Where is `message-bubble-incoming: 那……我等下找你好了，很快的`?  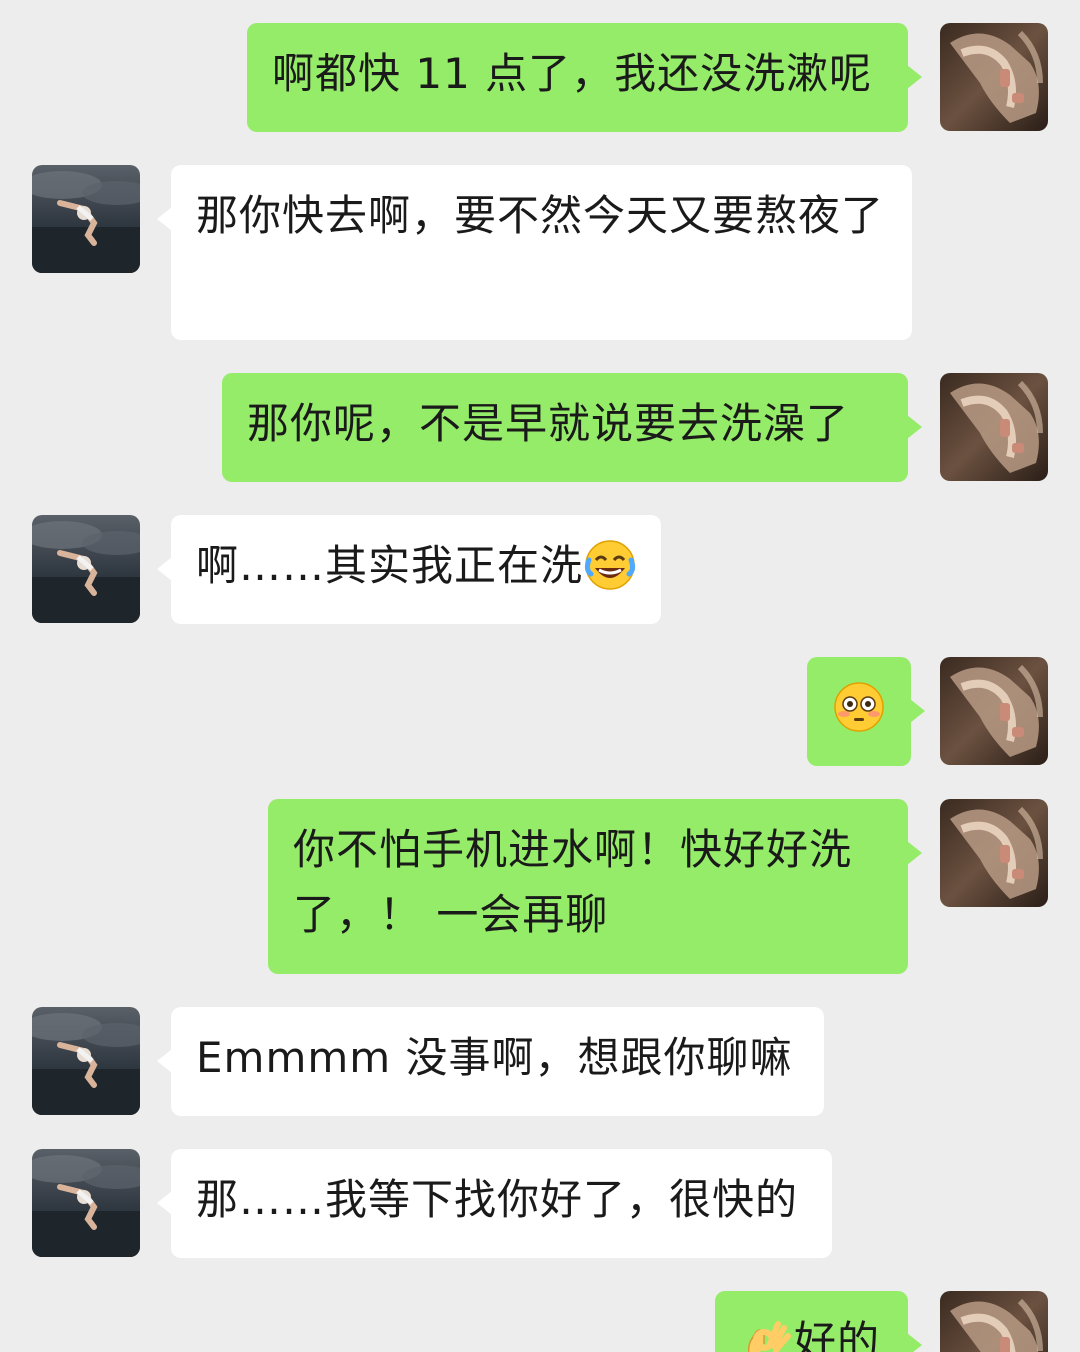 message-bubble-incoming: 那……我等下找你好了，很快的 is located at coordinates (494, 1203).